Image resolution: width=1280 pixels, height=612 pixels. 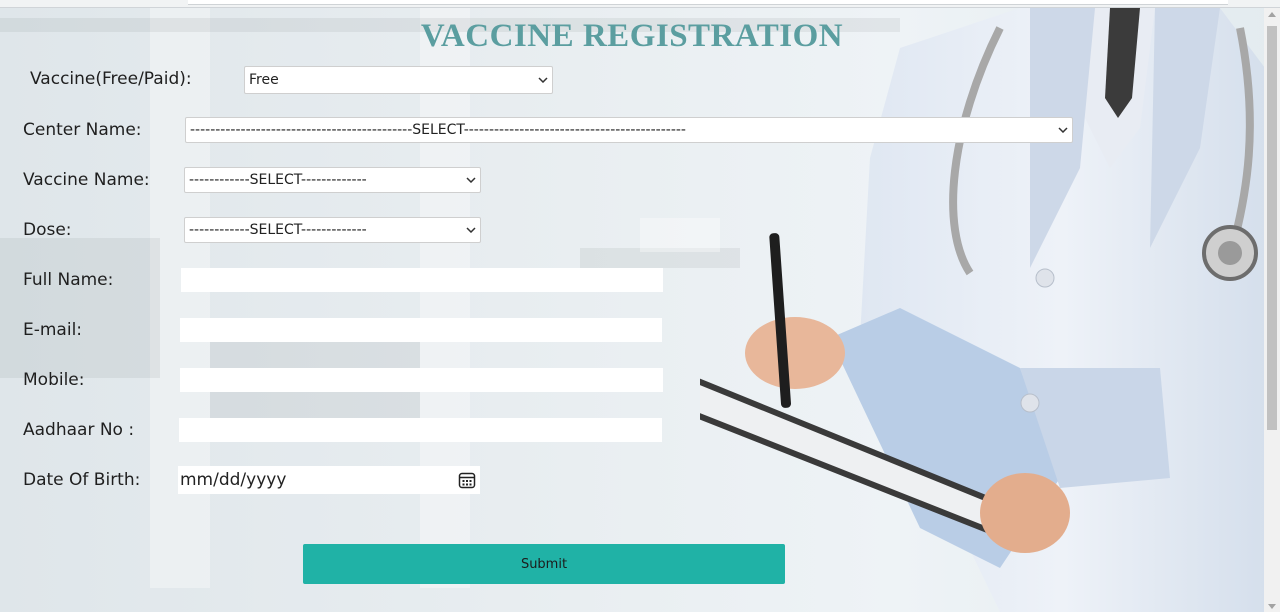 What do you see at coordinates (467, 480) in the screenshot?
I see `calendar-icon` at bounding box center [467, 480].